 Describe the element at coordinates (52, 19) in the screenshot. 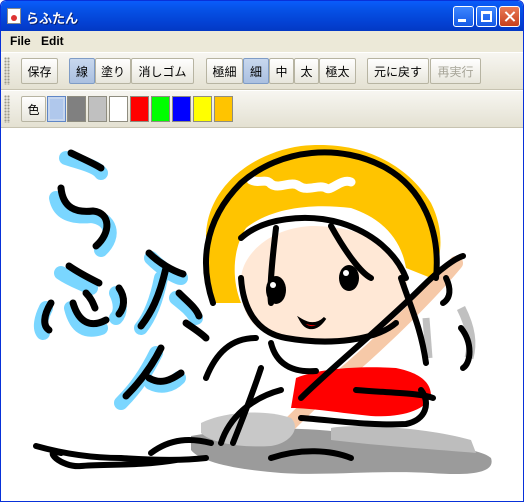

I see `window-title: らふたん` at that location.